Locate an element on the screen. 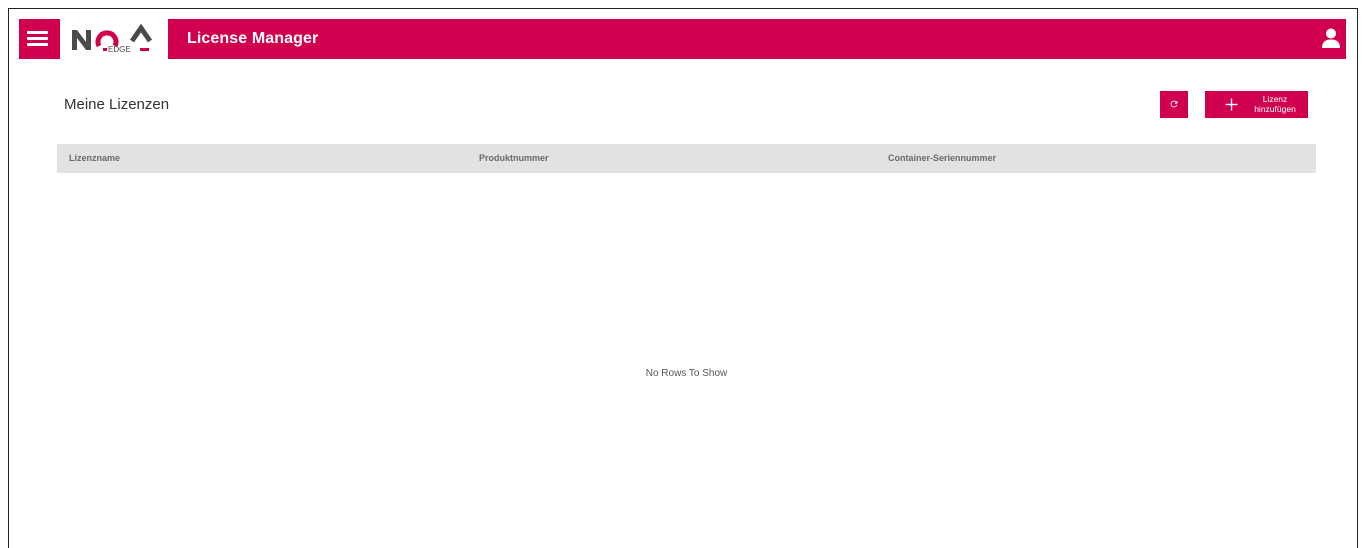 The width and height of the screenshot is (1365, 548). add-license-label: Lizenz hinzufügen is located at coordinates (1275, 104).